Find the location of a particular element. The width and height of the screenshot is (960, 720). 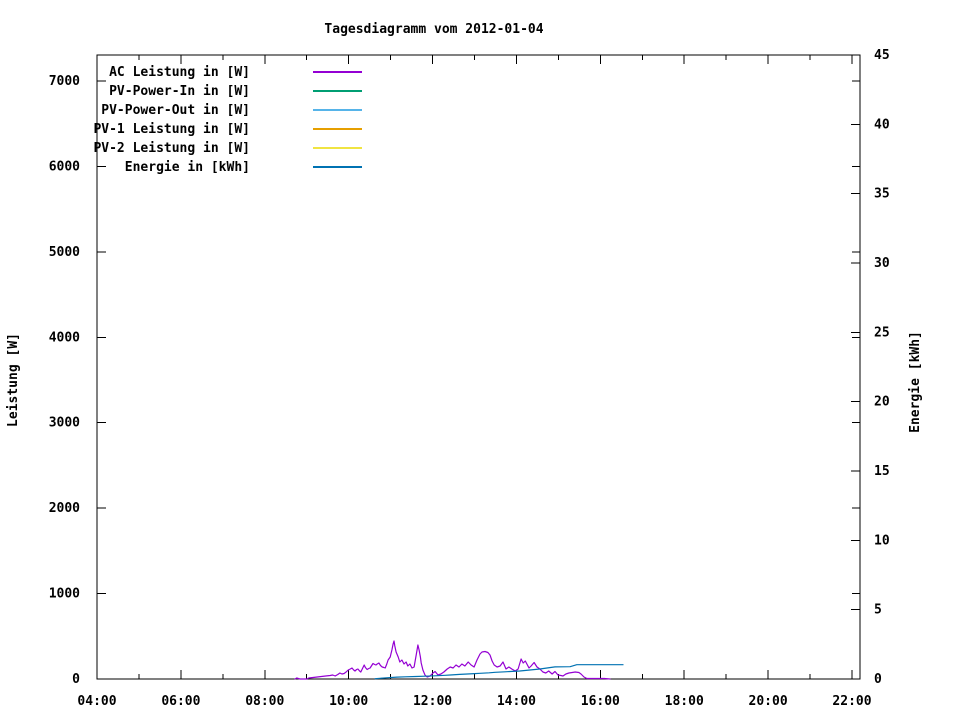

legend-entry: AC Leistung in [W] is located at coordinates (235, 72).